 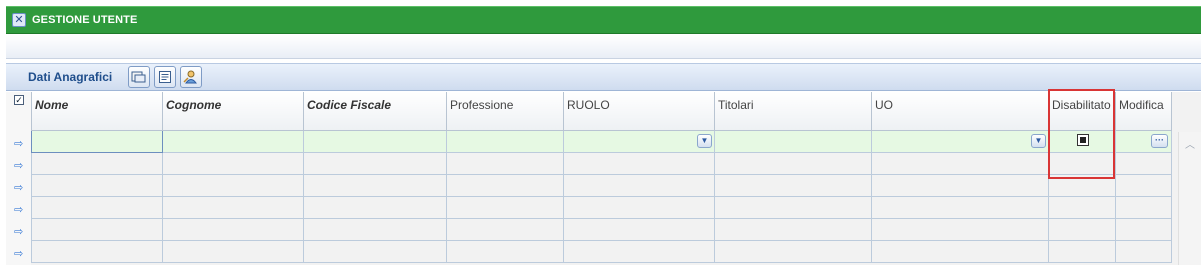 I want to click on select-all-checkbox: ✓, so click(x=19, y=100).